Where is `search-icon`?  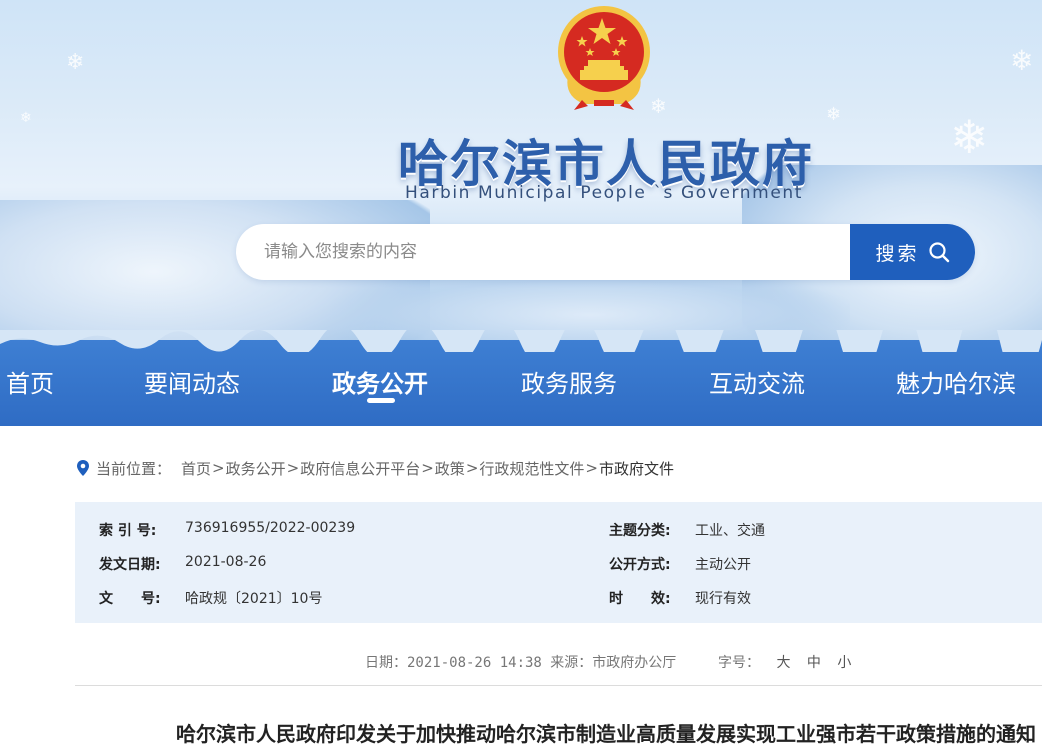 search-icon is located at coordinates (938, 252).